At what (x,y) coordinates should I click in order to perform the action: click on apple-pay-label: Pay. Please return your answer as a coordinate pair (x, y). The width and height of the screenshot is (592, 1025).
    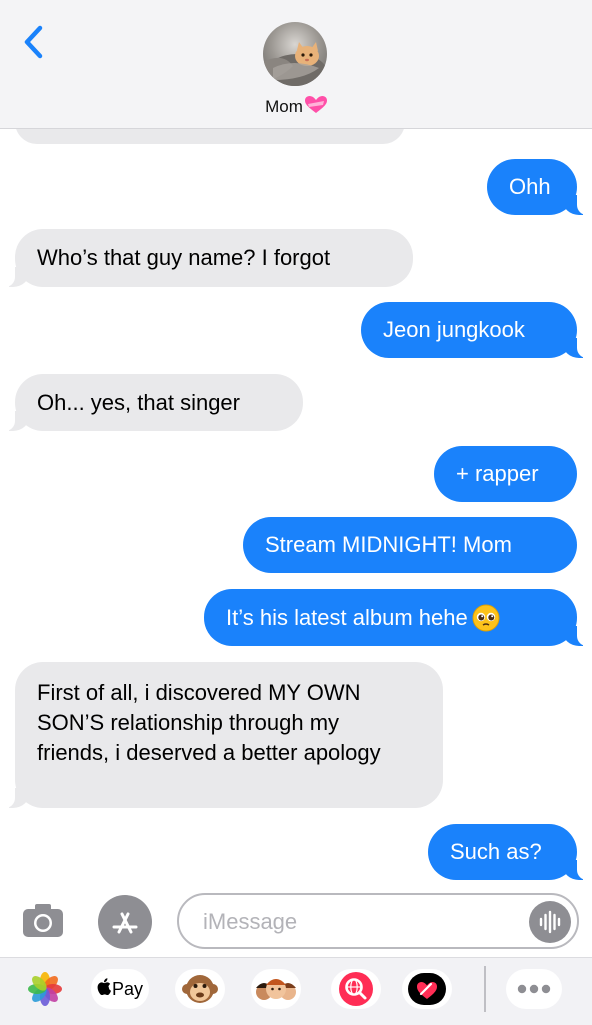
    Looking at the image, I should click on (127, 988).